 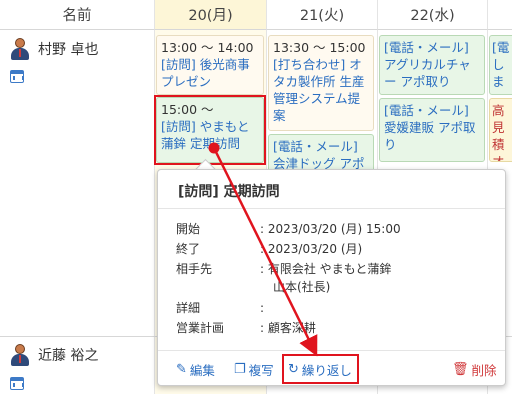 What do you see at coordinates (263, 249) in the screenshot?
I see `annotation-arrow` at bounding box center [263, 249].